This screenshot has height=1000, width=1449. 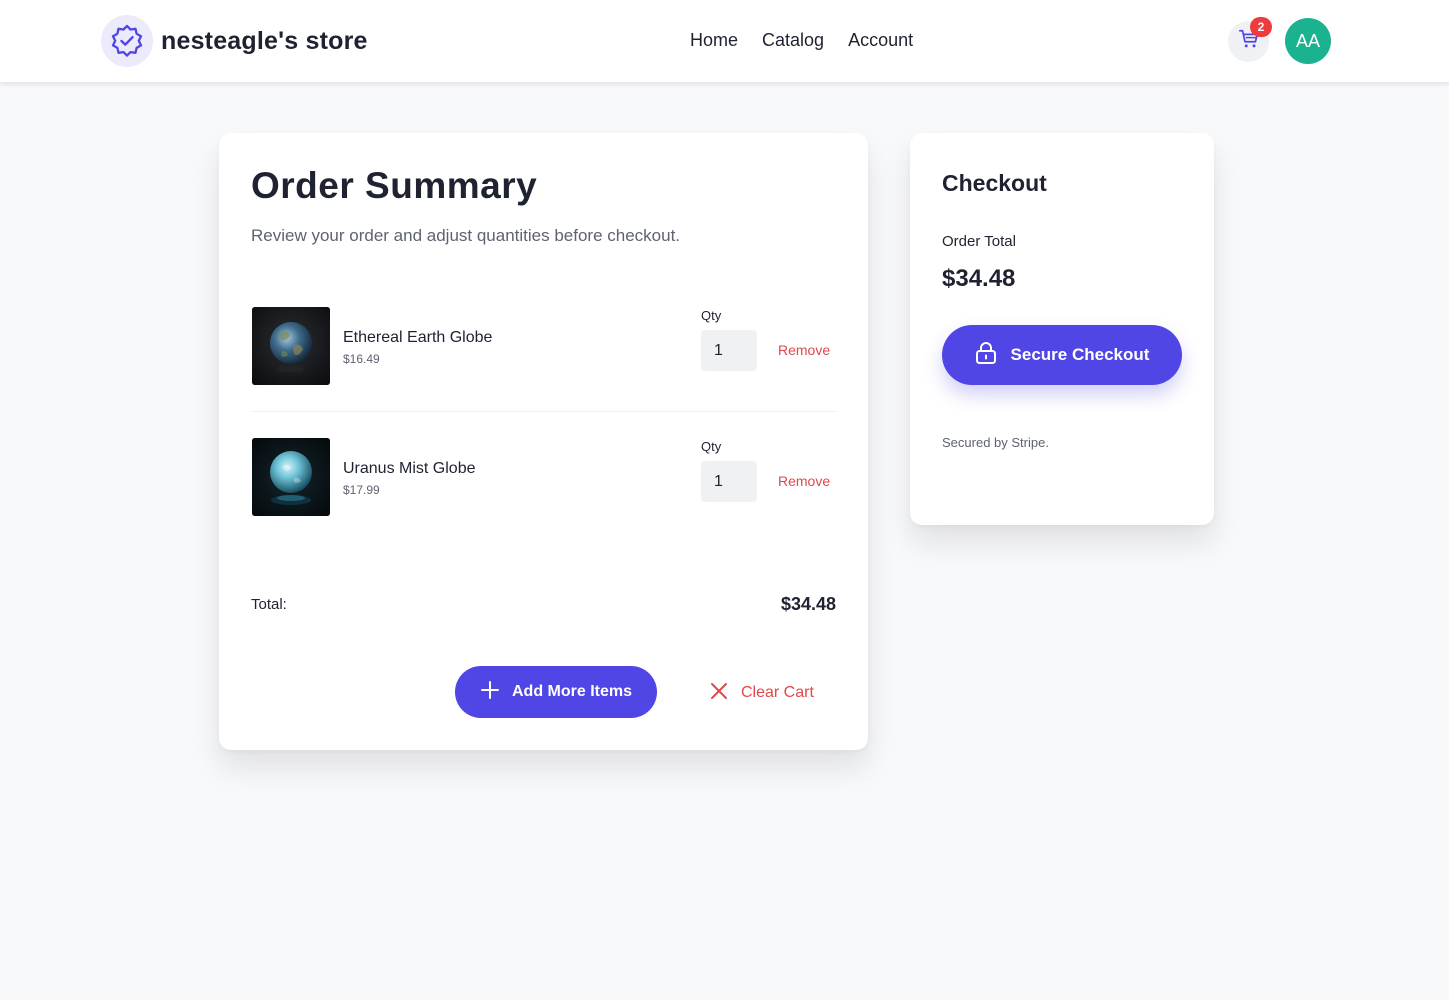 I want to click on clear-cart-label: Clear Cart, so click(x=777, y=692).